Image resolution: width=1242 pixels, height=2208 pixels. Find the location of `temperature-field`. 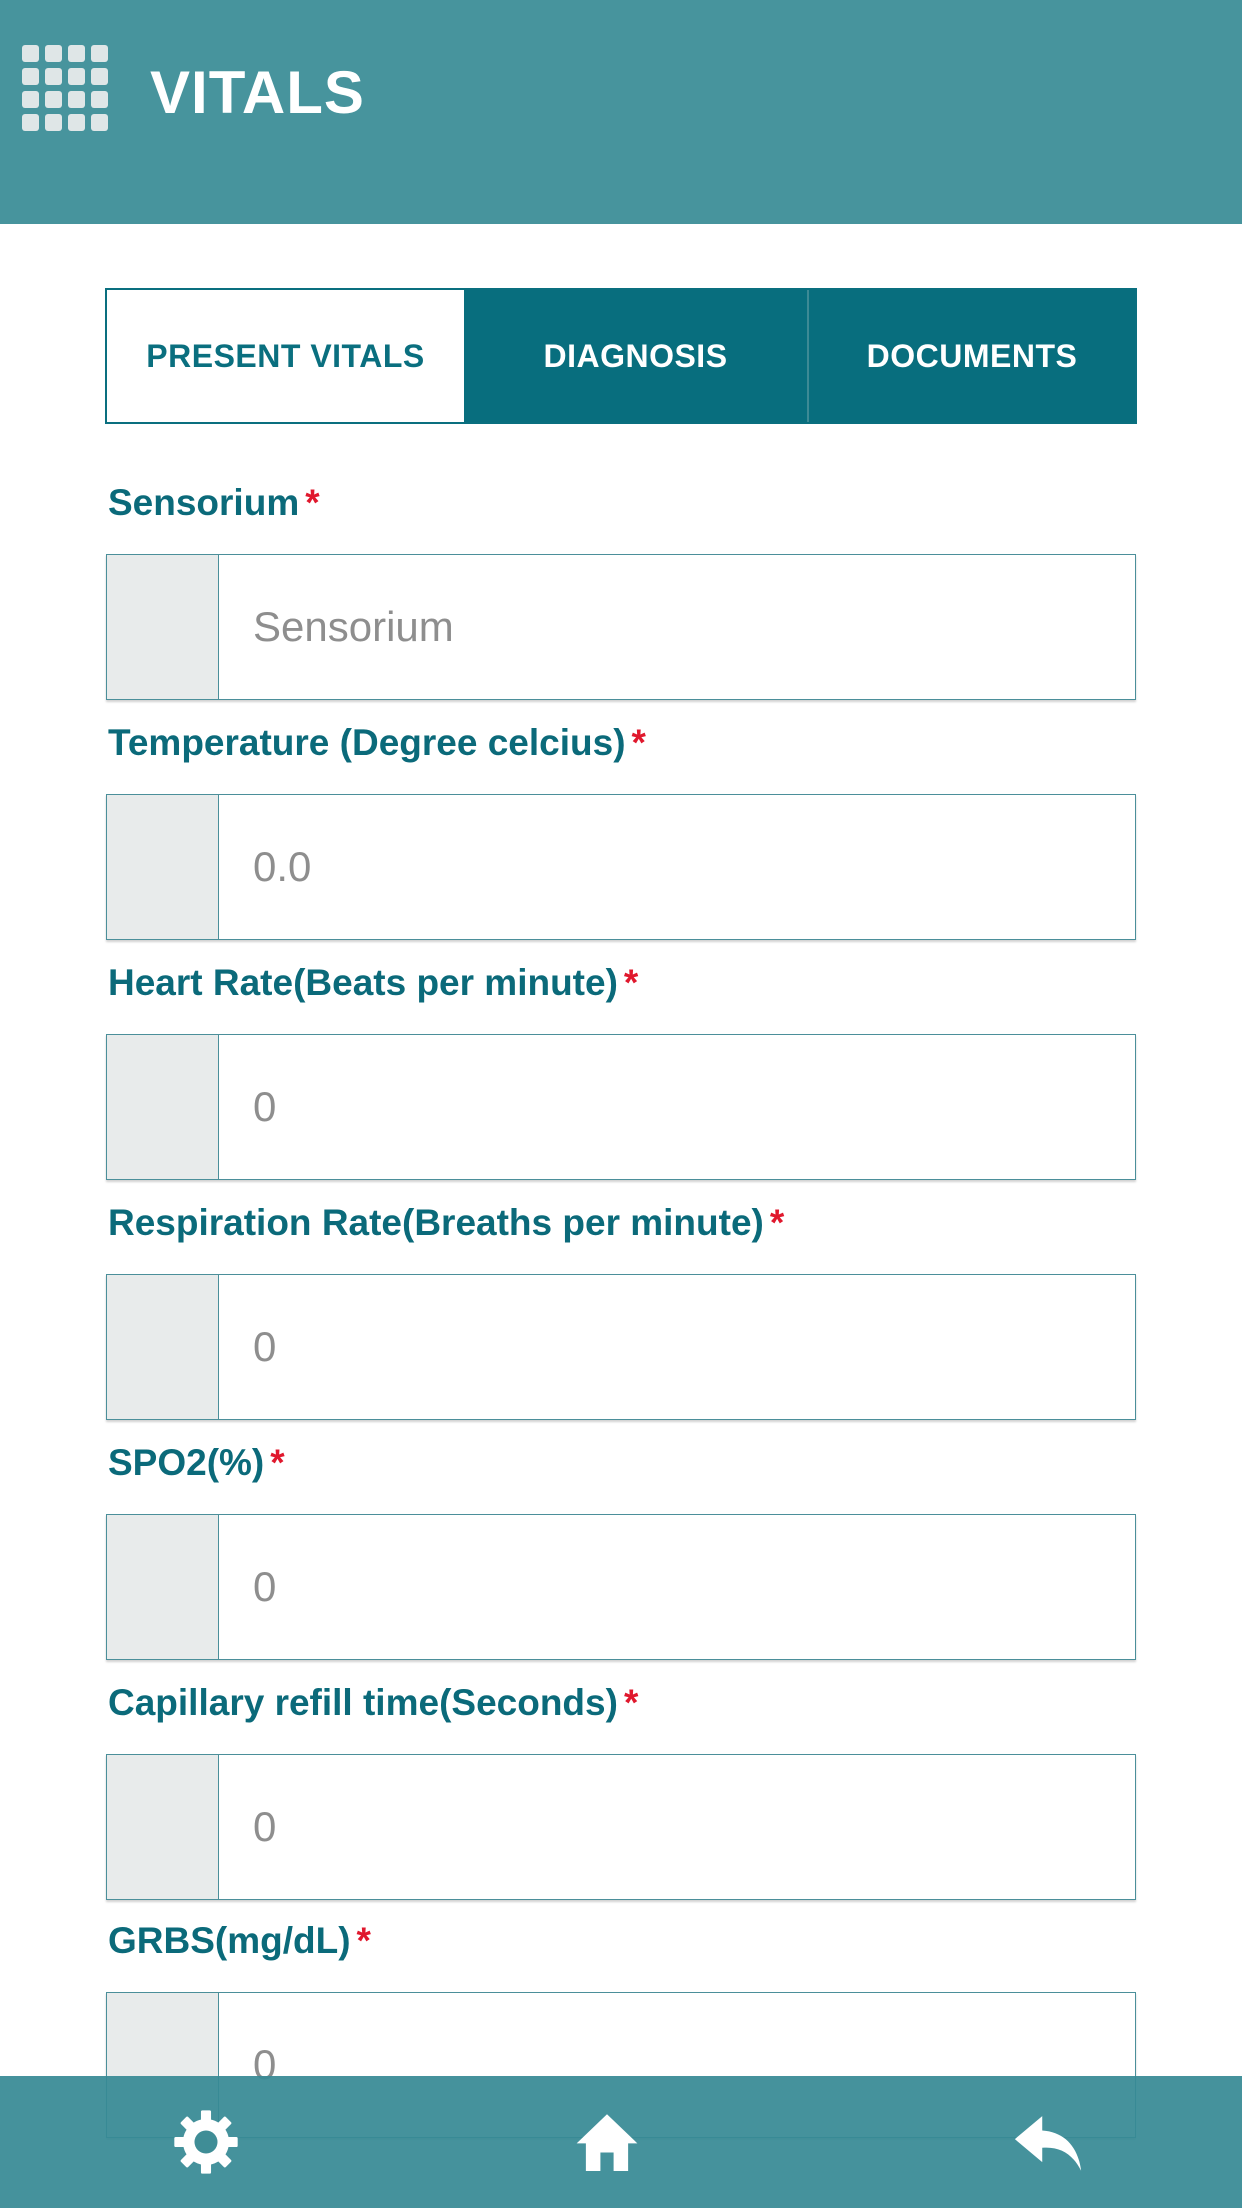

temperature-field is located at coordinates (621, 867).